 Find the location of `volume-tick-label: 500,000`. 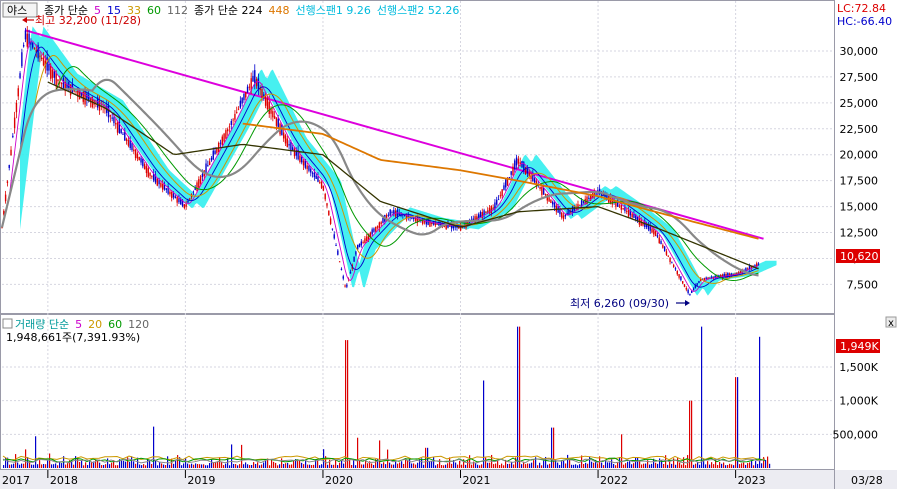

volume-tick-label: 500,000 is located at coordinates (856, 434).